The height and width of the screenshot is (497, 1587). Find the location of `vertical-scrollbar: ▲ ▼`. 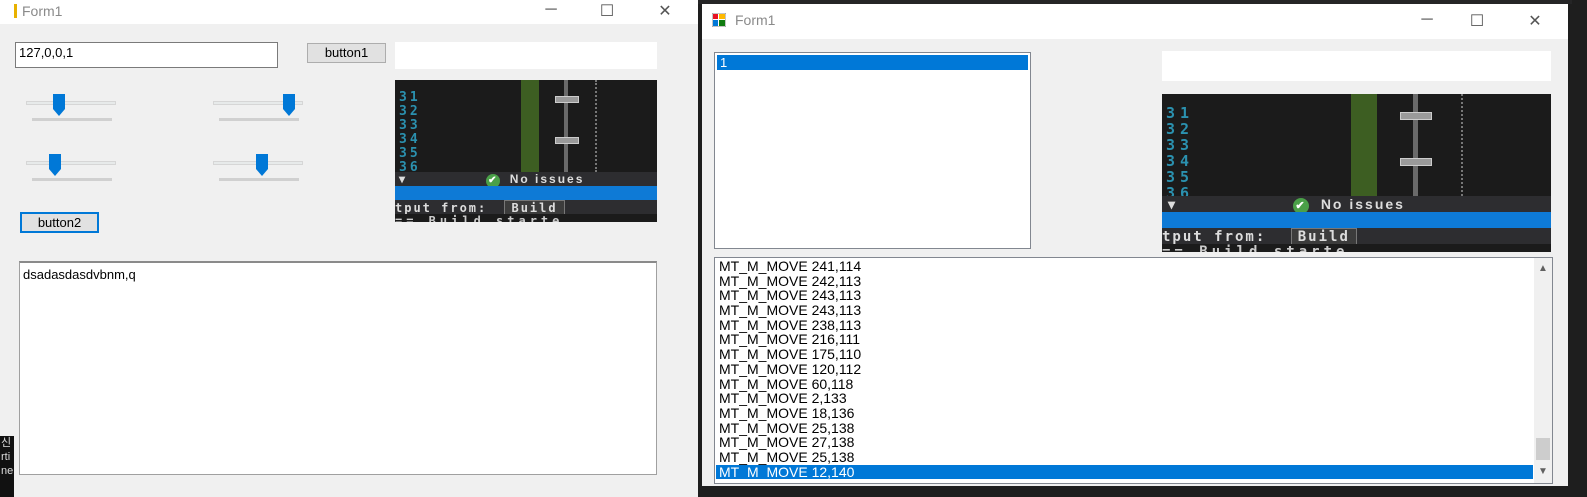

vertical-scrollbar: ▲ ▼ is located at coordinates (1543, 370).